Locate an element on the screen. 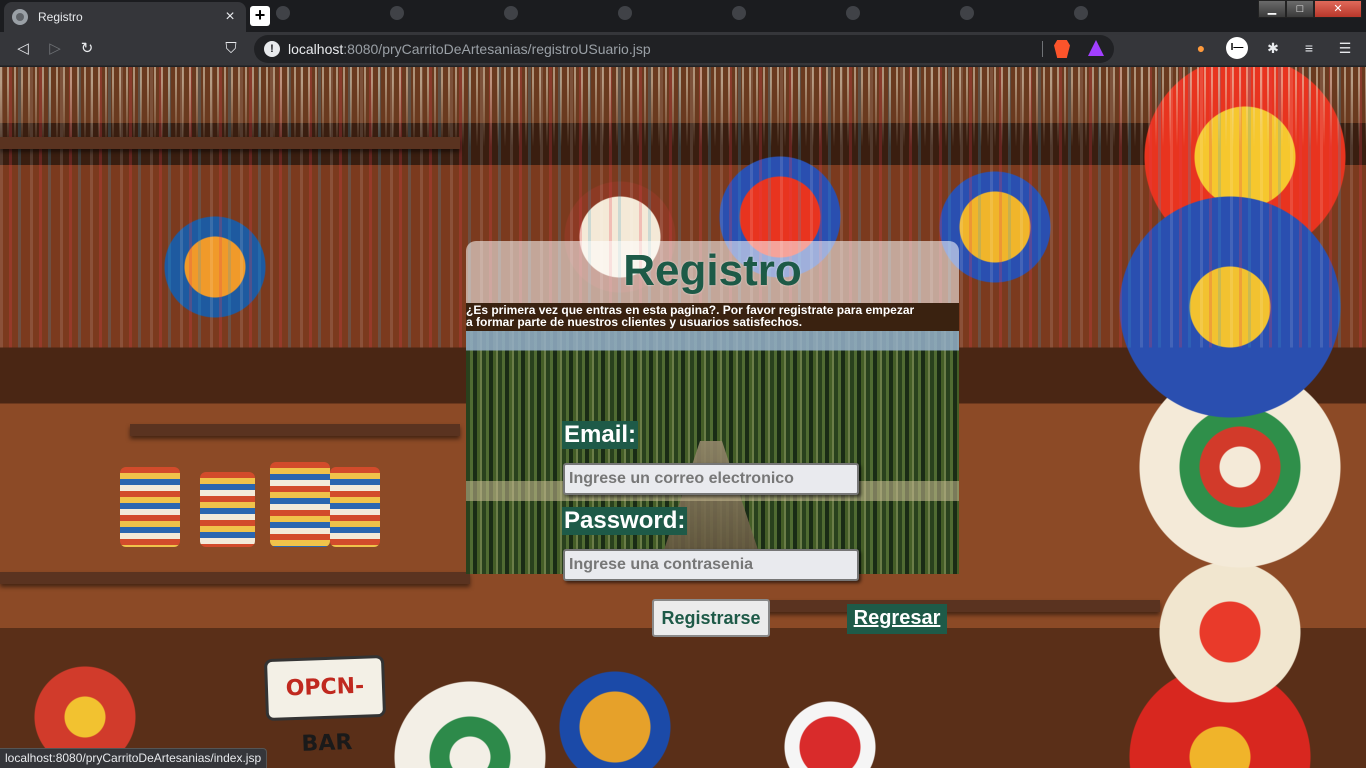 This screenshot has width=1366, height=768. brave-shields-icon is located at coordinates (1062, 49).